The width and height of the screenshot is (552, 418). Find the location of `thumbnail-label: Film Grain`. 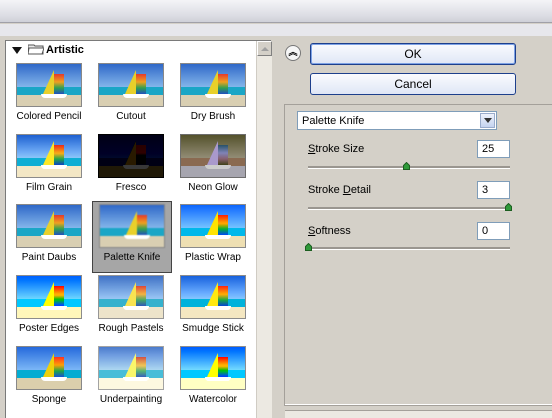

thumbnail-label: Film Grain is located at coordinates (49, 187).